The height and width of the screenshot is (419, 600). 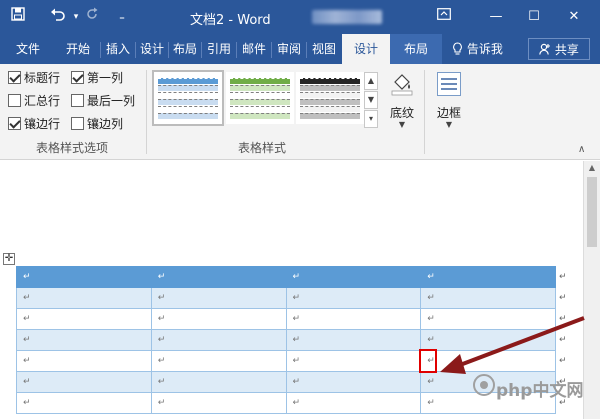 I want to click on customize-caret-icon: ₌, so click(x=122, y=17).